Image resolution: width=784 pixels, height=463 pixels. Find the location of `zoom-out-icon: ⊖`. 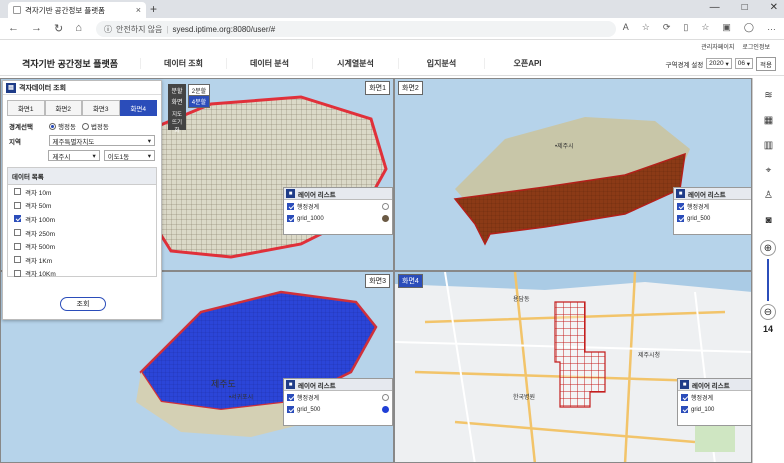

zoom-out-icon: ⊖ is located at coordinates (768, 312).